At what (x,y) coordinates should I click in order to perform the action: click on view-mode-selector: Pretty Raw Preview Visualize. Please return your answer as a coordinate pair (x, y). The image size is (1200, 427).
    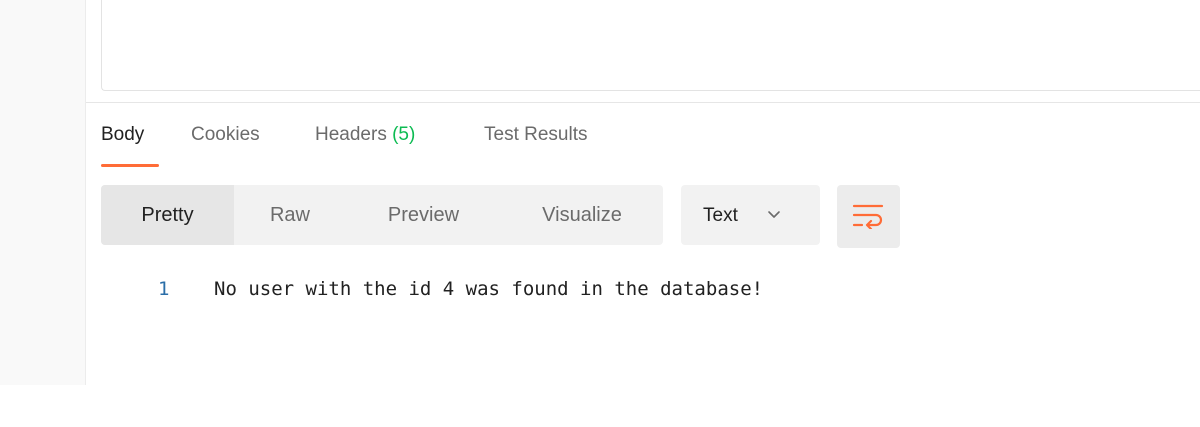
    Looking at the image, I should click on (382, 215).